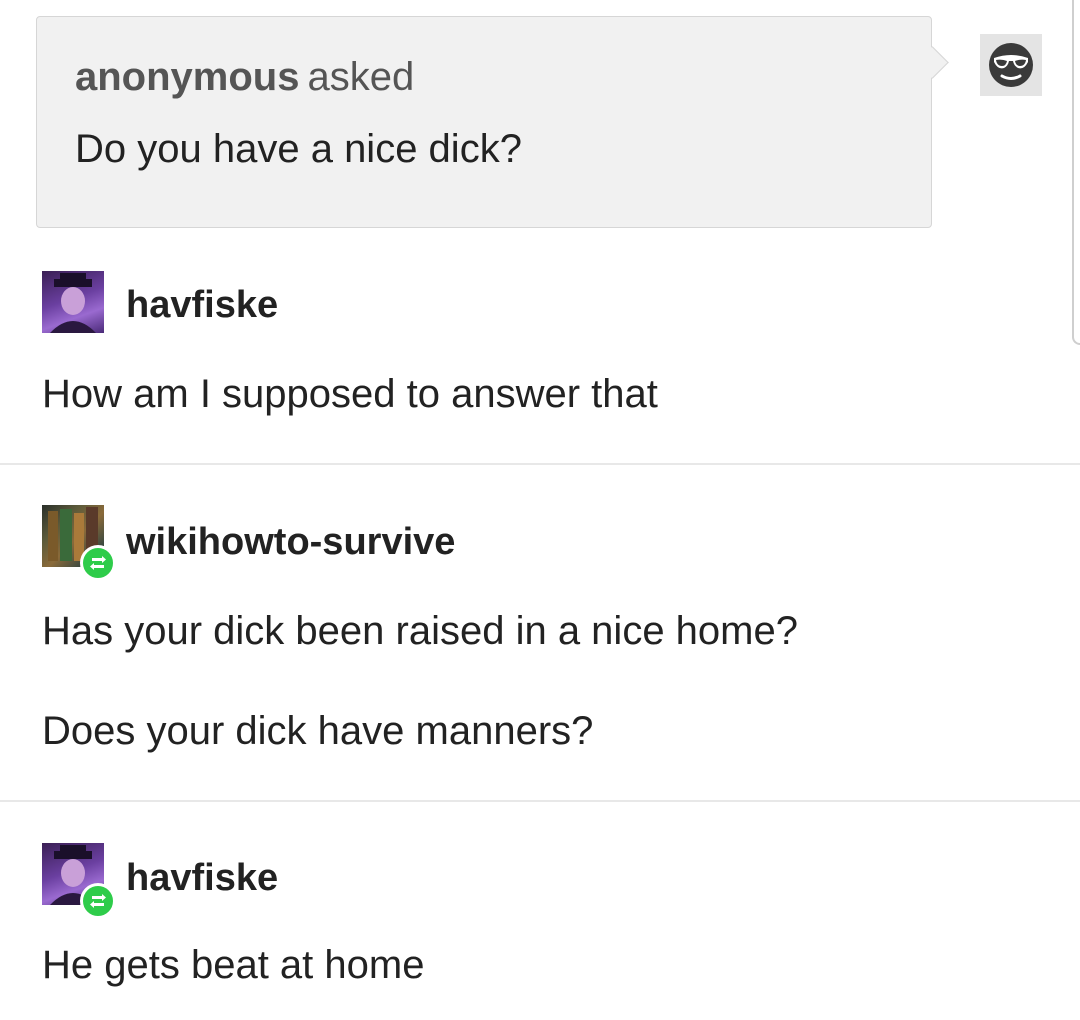 Image resolution: width=1080 pixels, height=1020 pixels. I want to click on anonymous-avatar, so click(1011, 65).